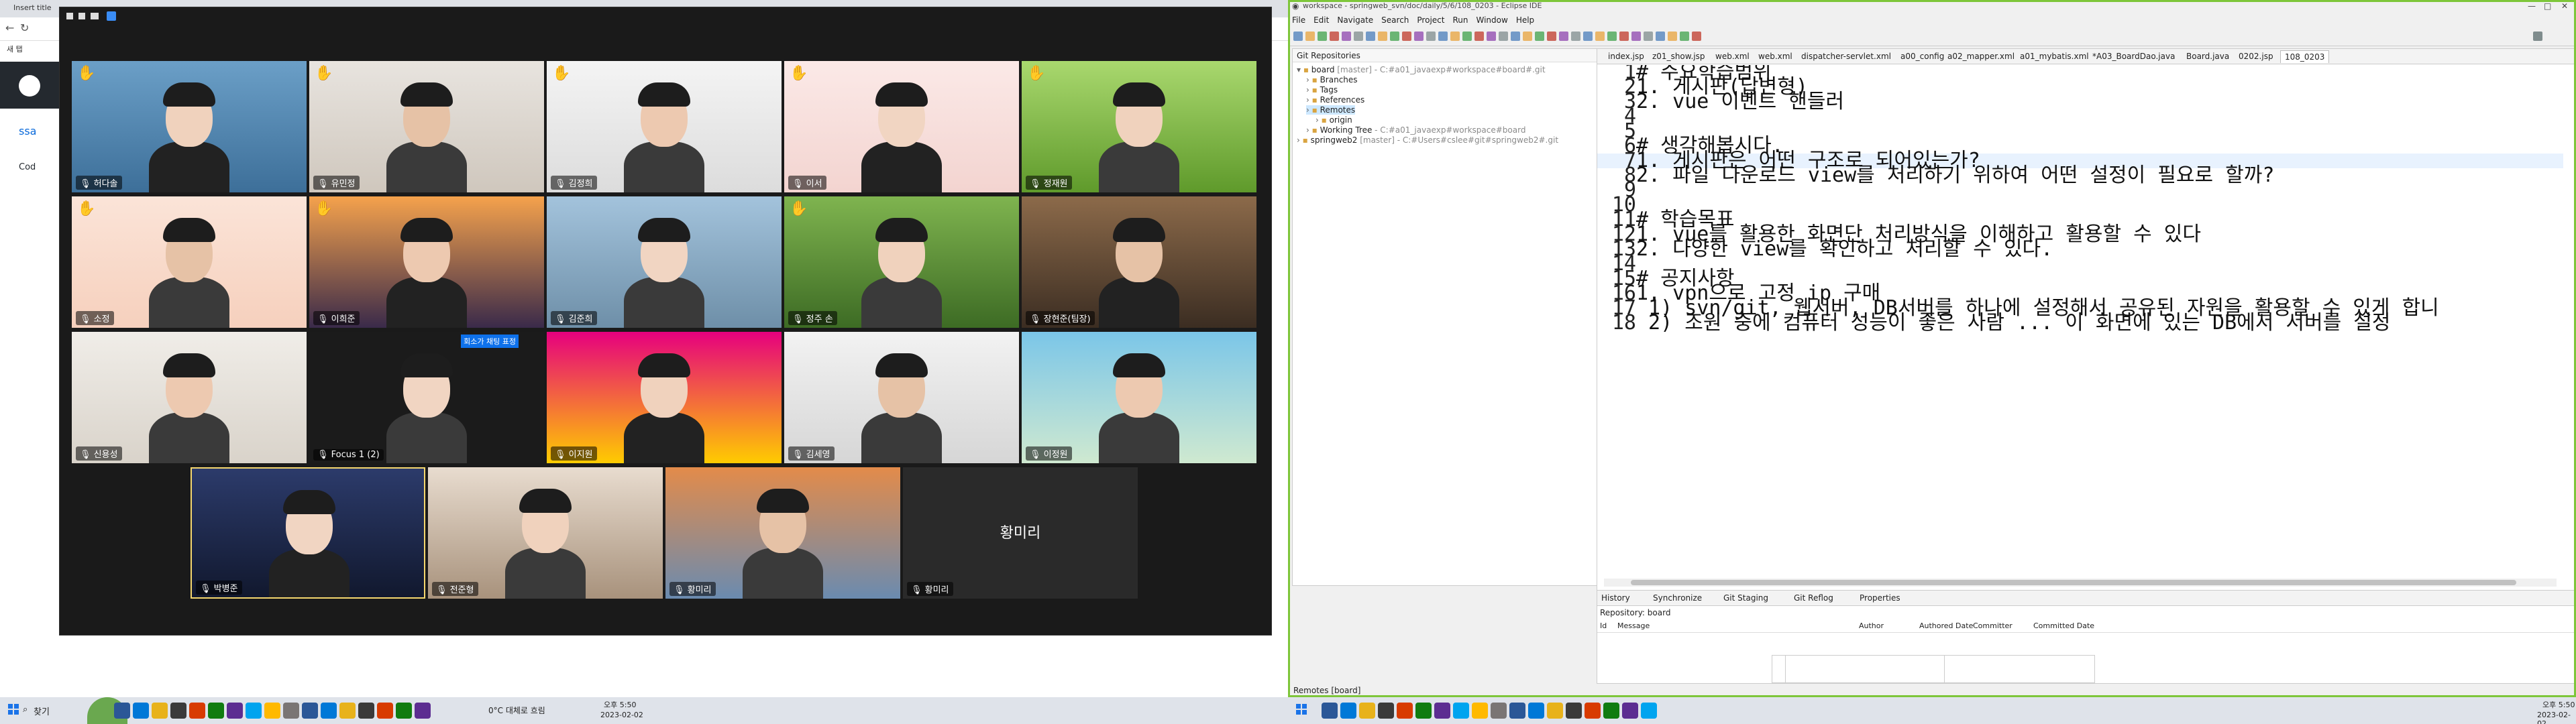 This screenshot has width=2576, height=724. Describe the element at coordinates (1615, 598) in the screenshot. I see `bottom-tab: History` at that location.